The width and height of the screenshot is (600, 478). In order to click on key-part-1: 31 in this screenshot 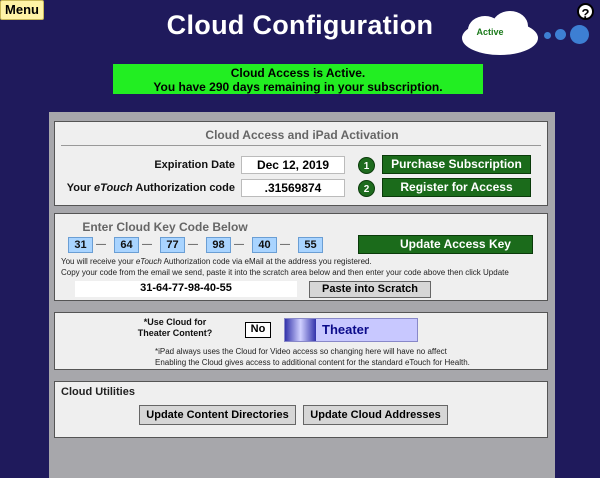, I will do `click(80, 245)`.